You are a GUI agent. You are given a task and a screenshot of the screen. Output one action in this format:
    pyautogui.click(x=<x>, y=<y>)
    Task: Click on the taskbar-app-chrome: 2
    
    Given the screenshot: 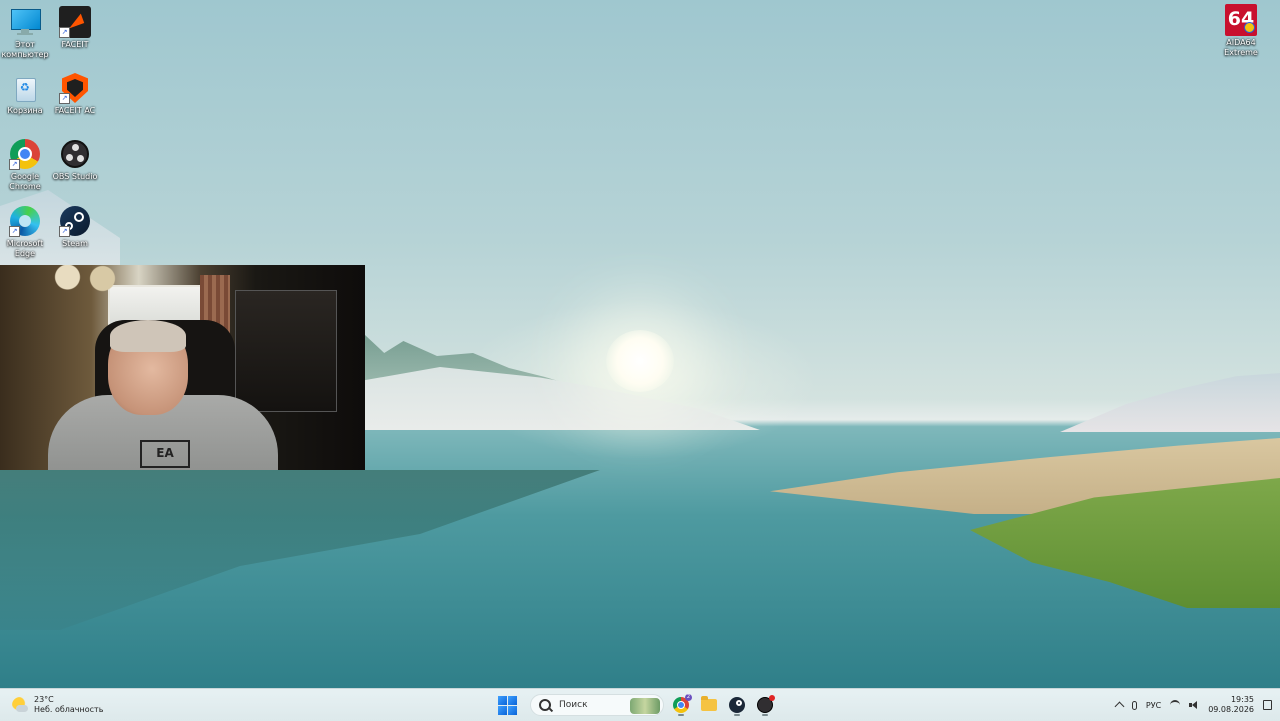 What is the action you would take?
    pyautogui.click(x=681, y=705)
    